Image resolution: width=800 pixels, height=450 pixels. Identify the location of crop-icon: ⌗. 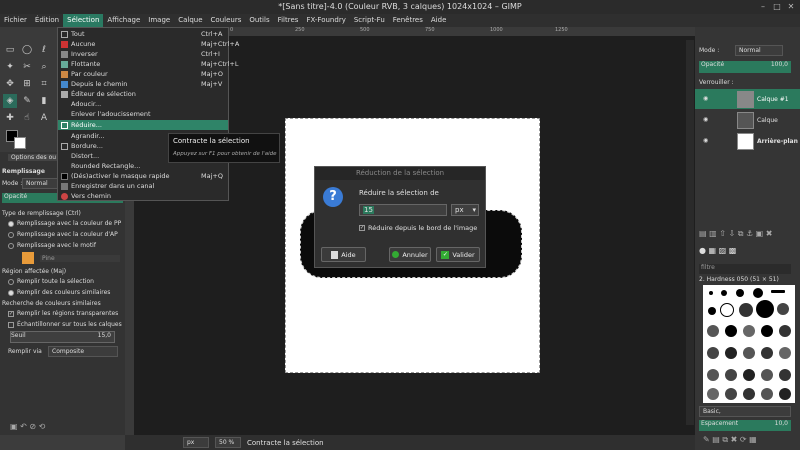
(44, 84).